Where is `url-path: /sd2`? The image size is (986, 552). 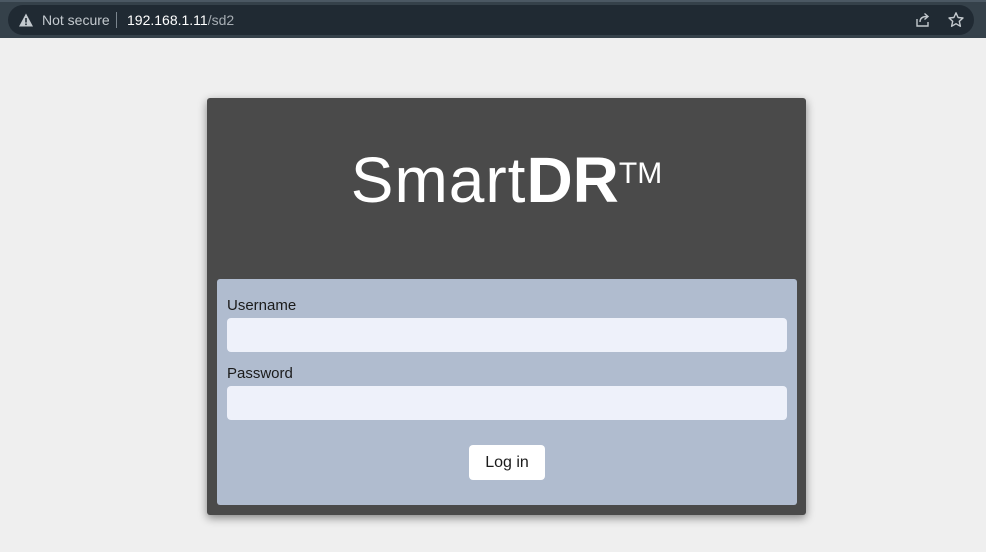
url-path: /sd2 is located at coordinates (221, 20).